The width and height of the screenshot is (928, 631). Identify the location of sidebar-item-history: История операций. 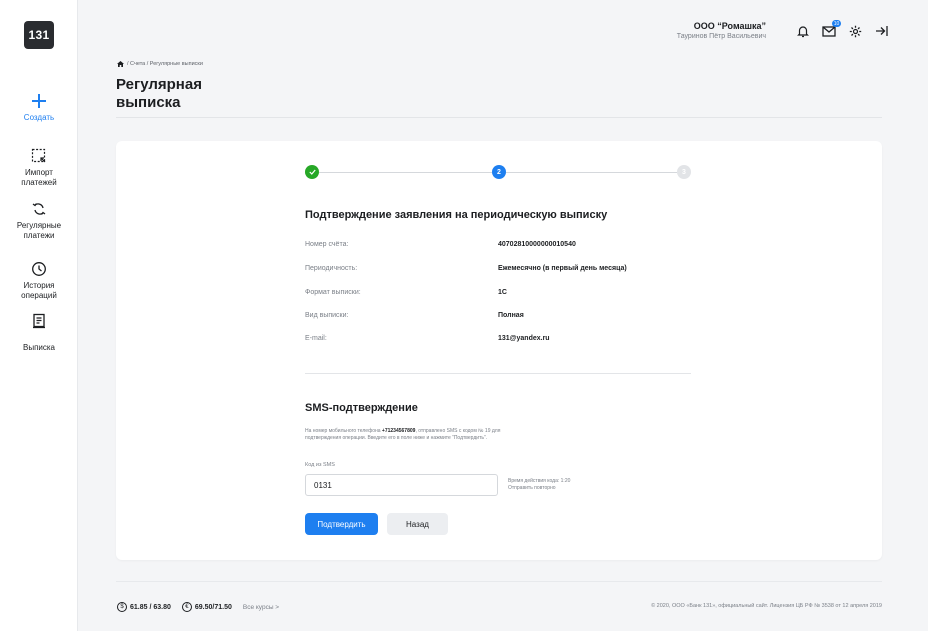
(39, 281).